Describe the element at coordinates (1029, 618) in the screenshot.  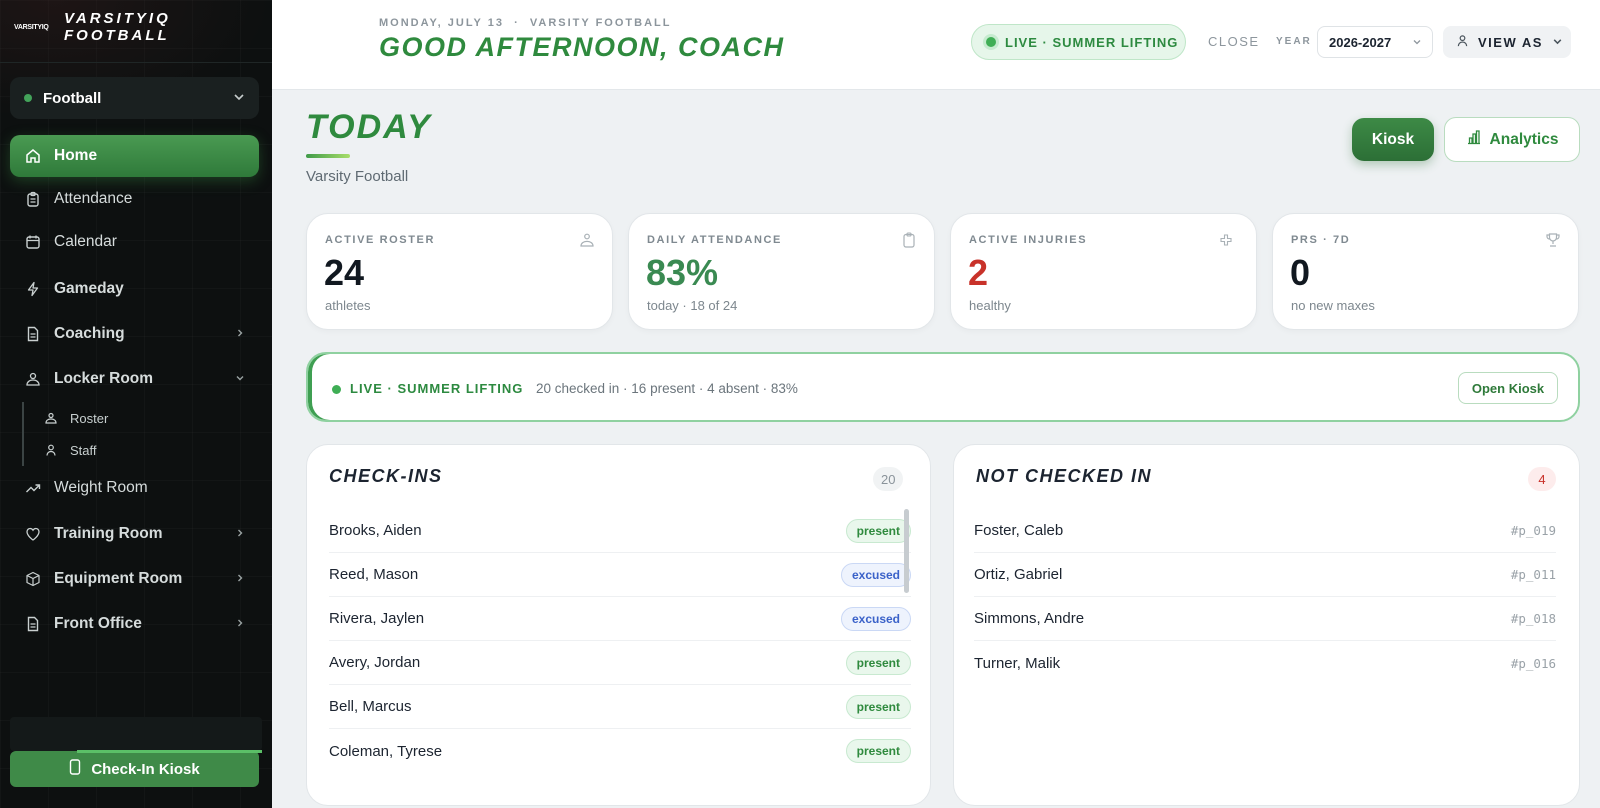
I see `athlete-name: Simmons, Andre` at that location.